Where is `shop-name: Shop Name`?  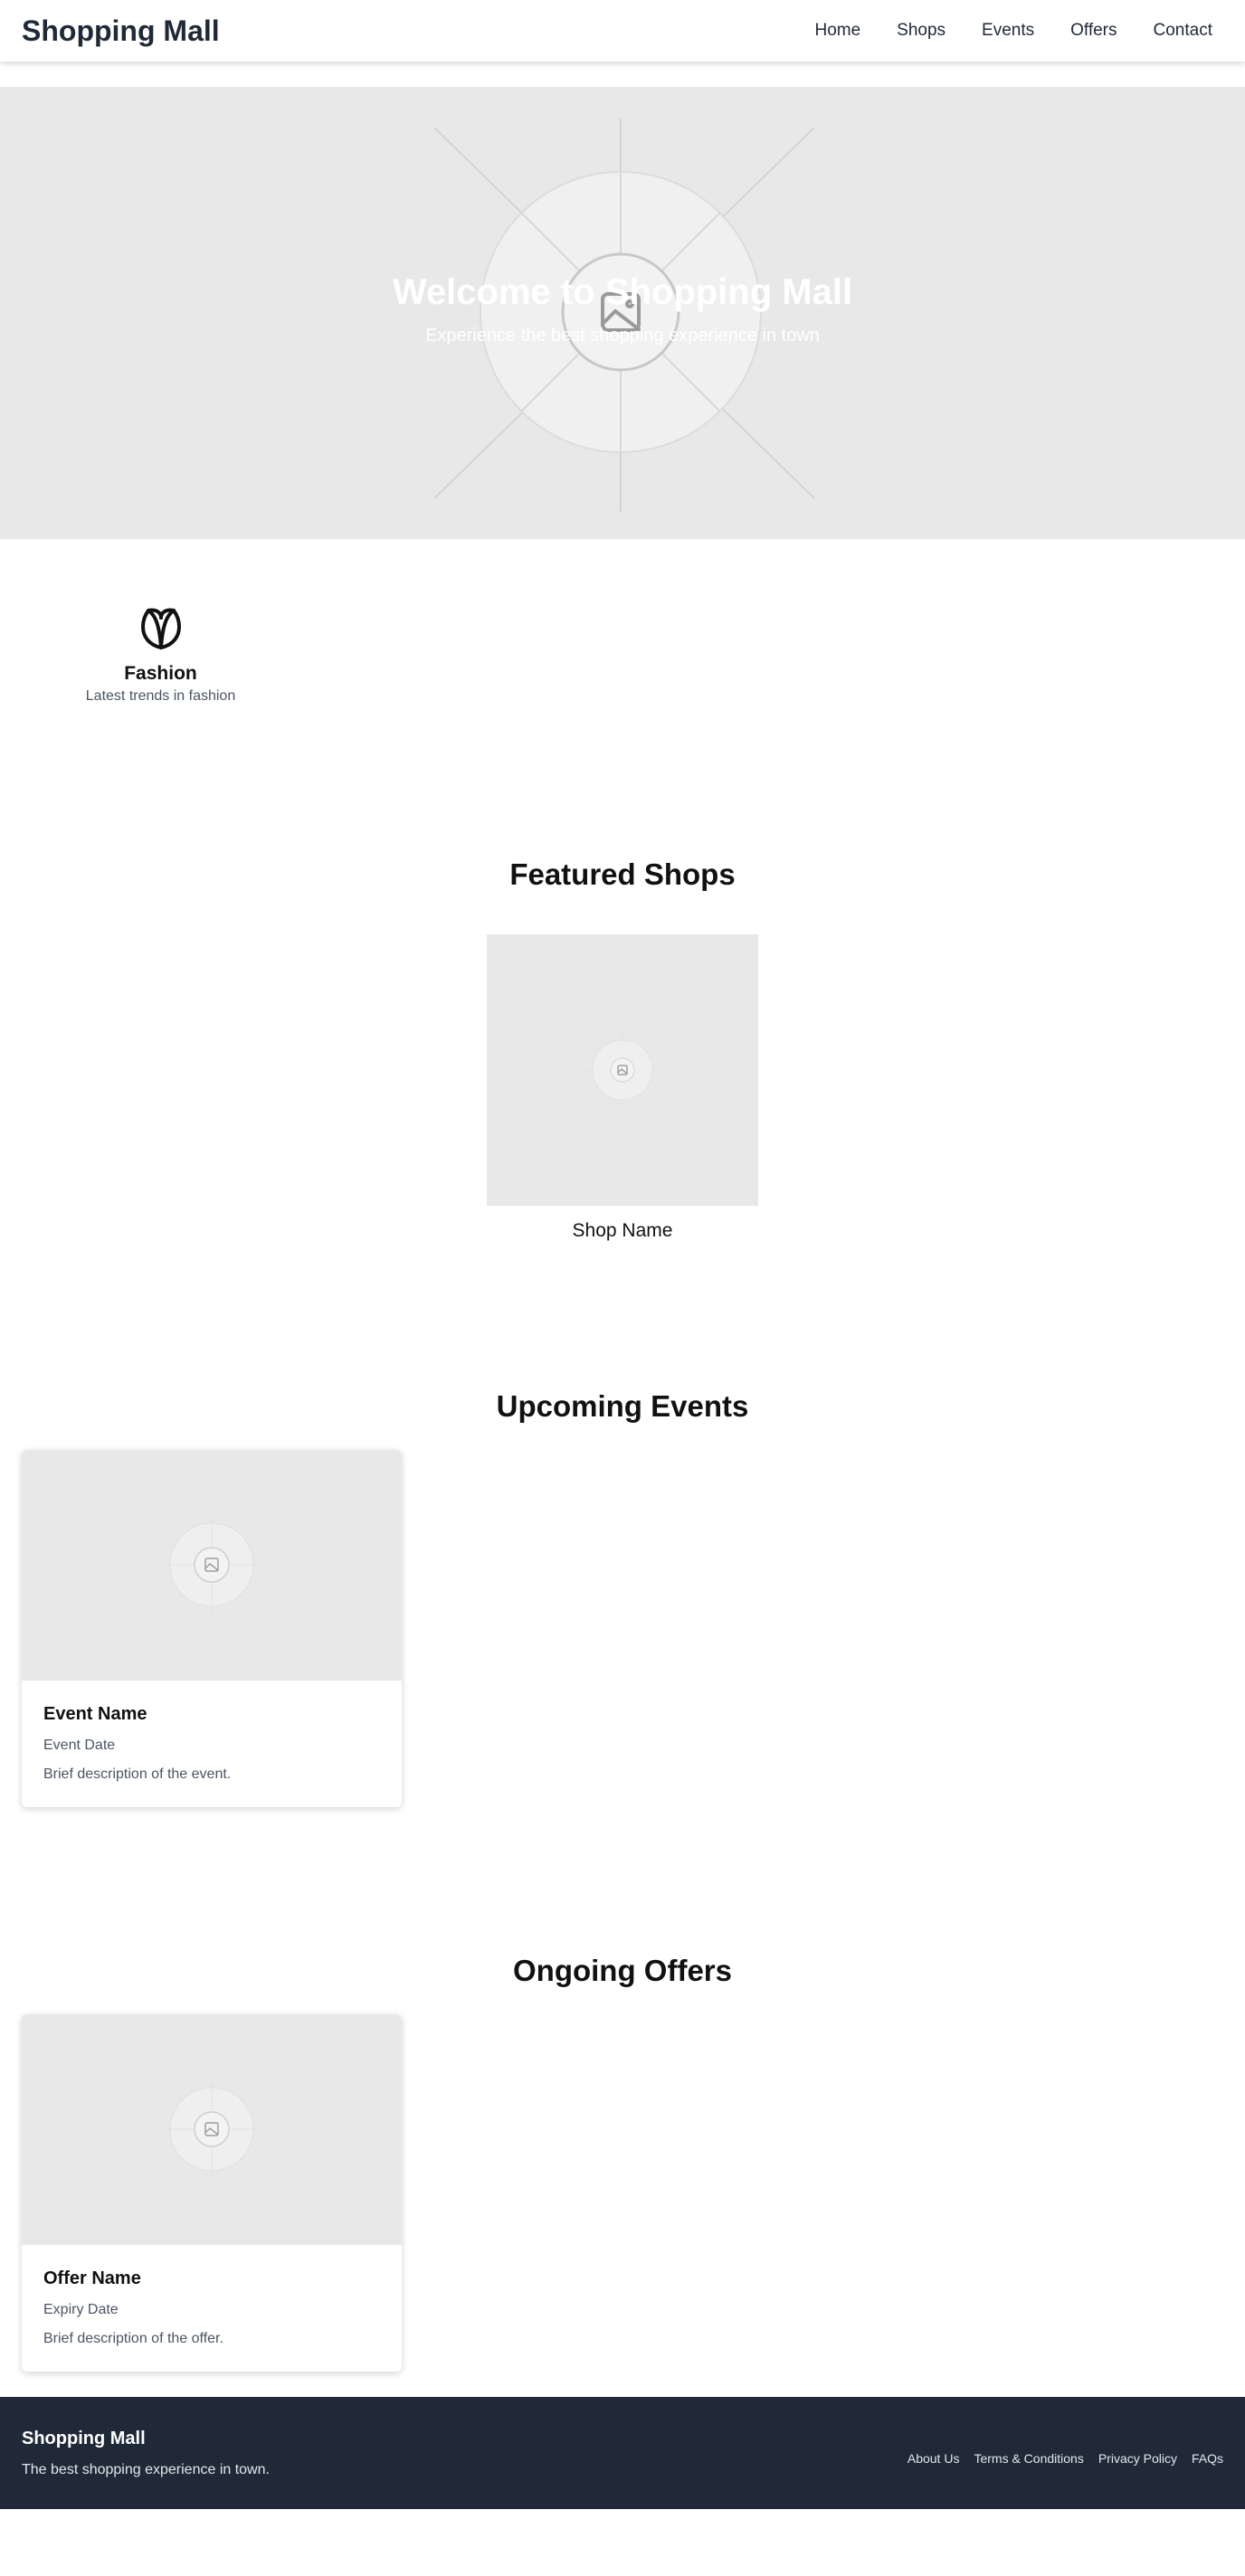 shop-name: Shop Name is located at coordinates (622, 1230).